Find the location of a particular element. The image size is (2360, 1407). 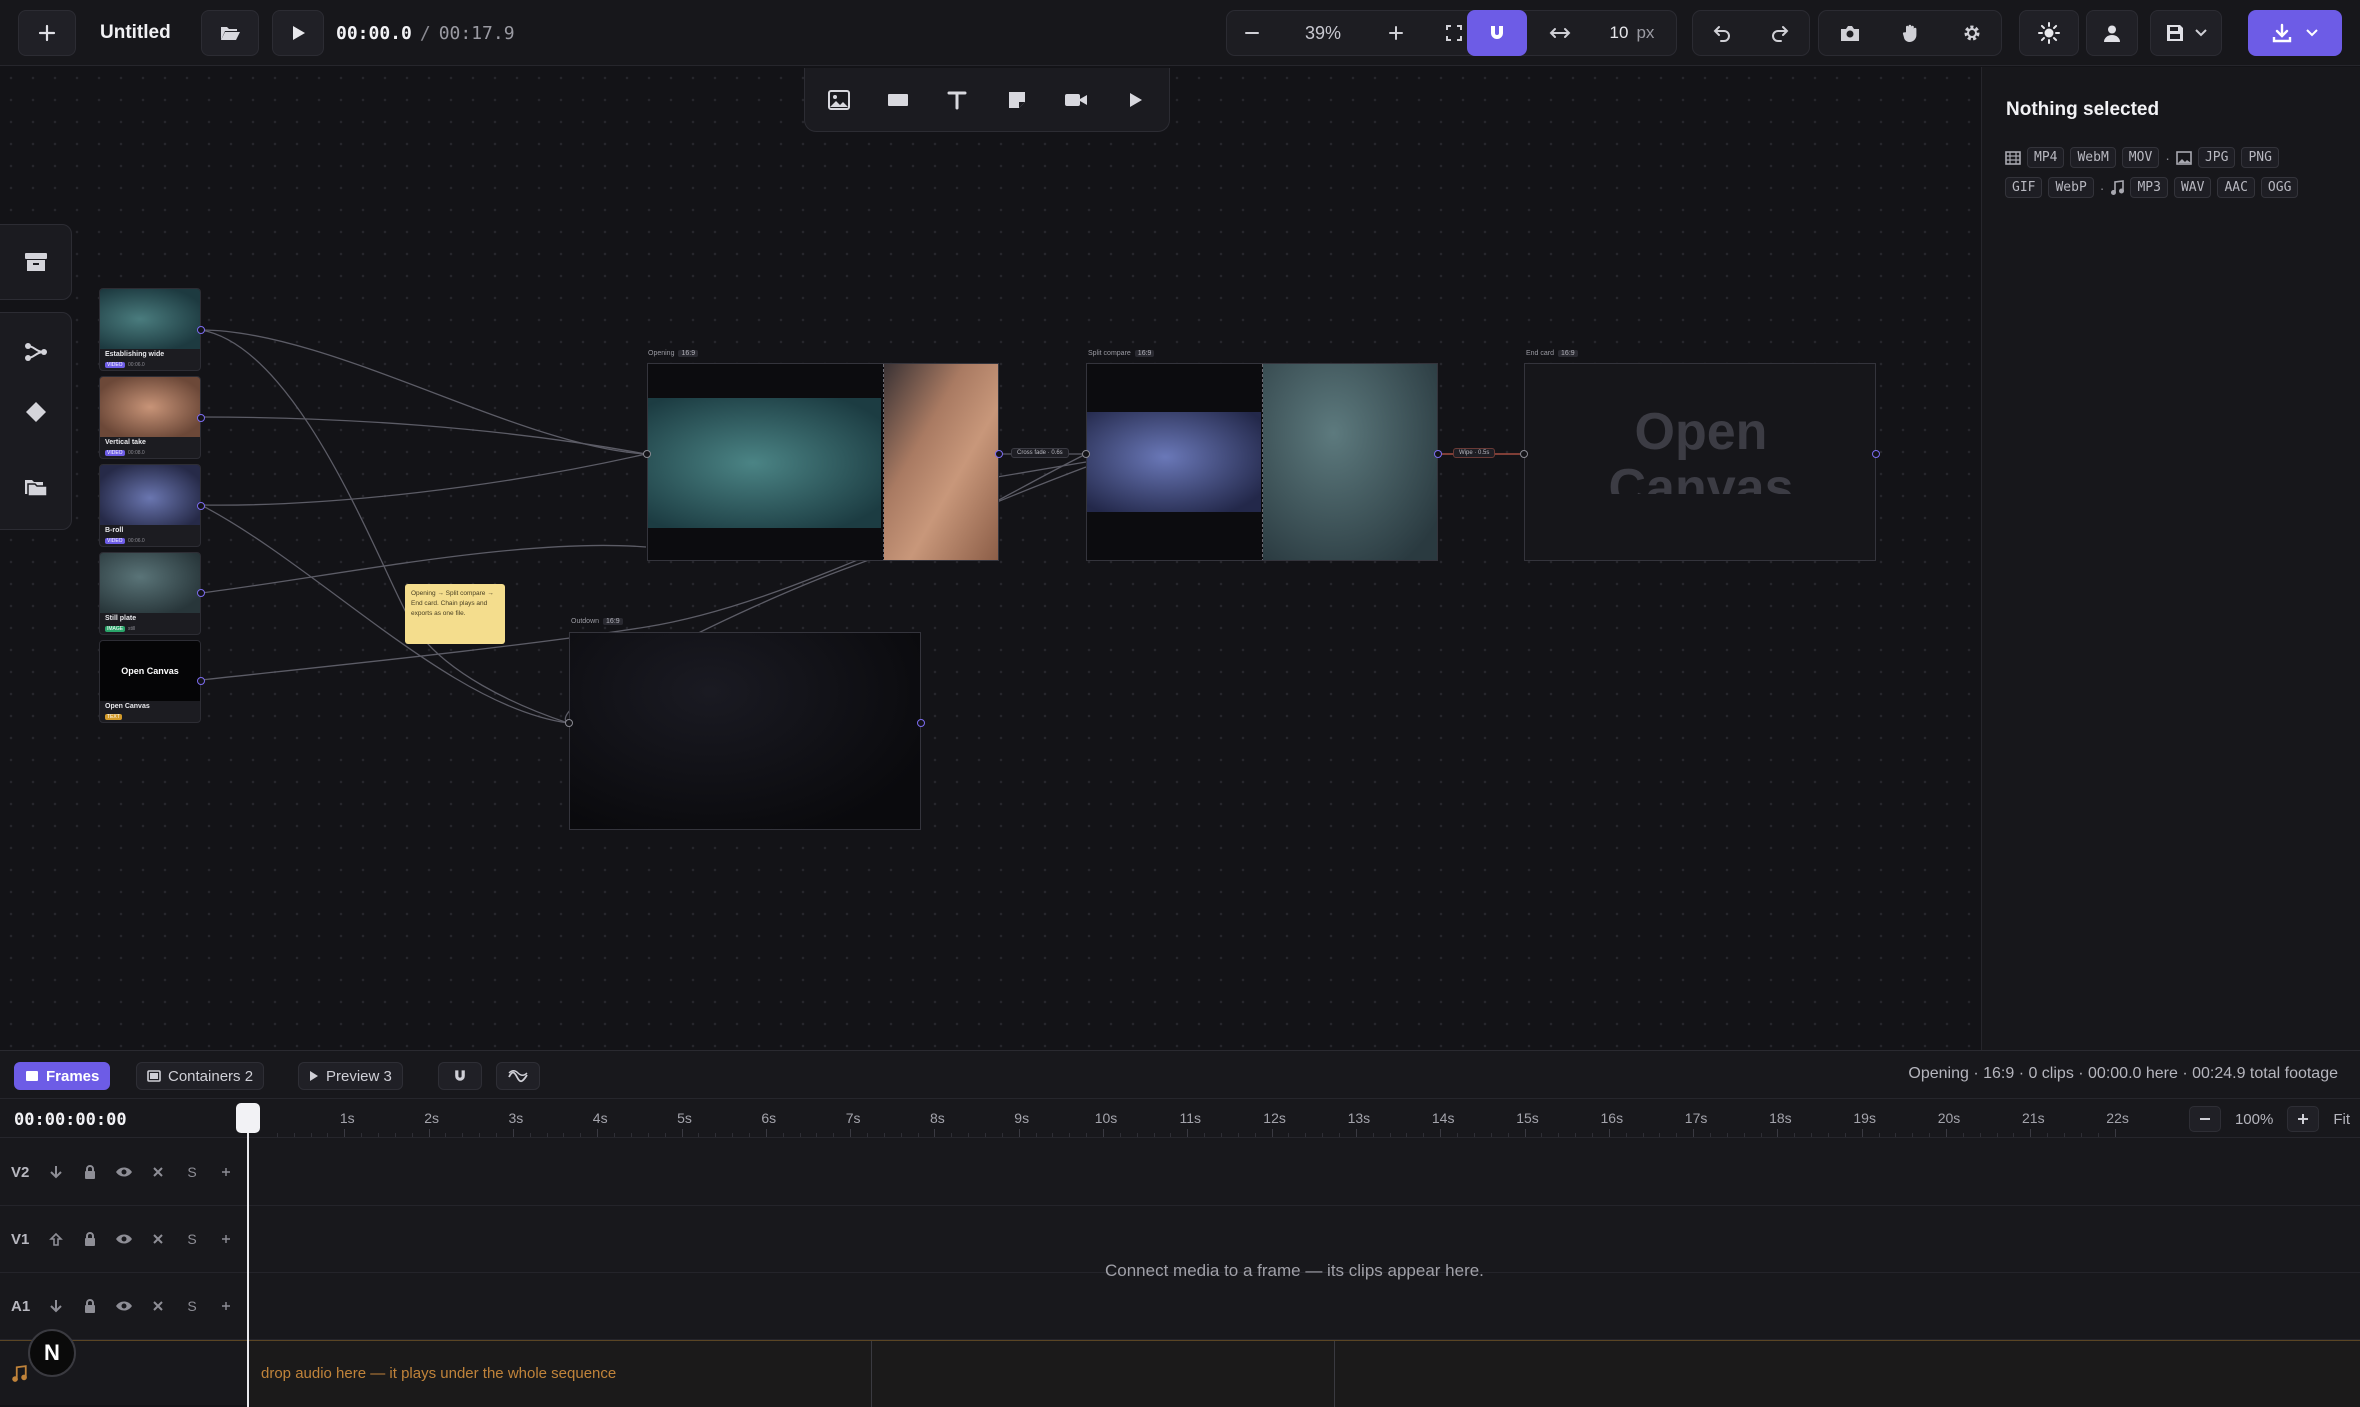

source-type-badge: VIDEO is located at coordinates (115, 453).